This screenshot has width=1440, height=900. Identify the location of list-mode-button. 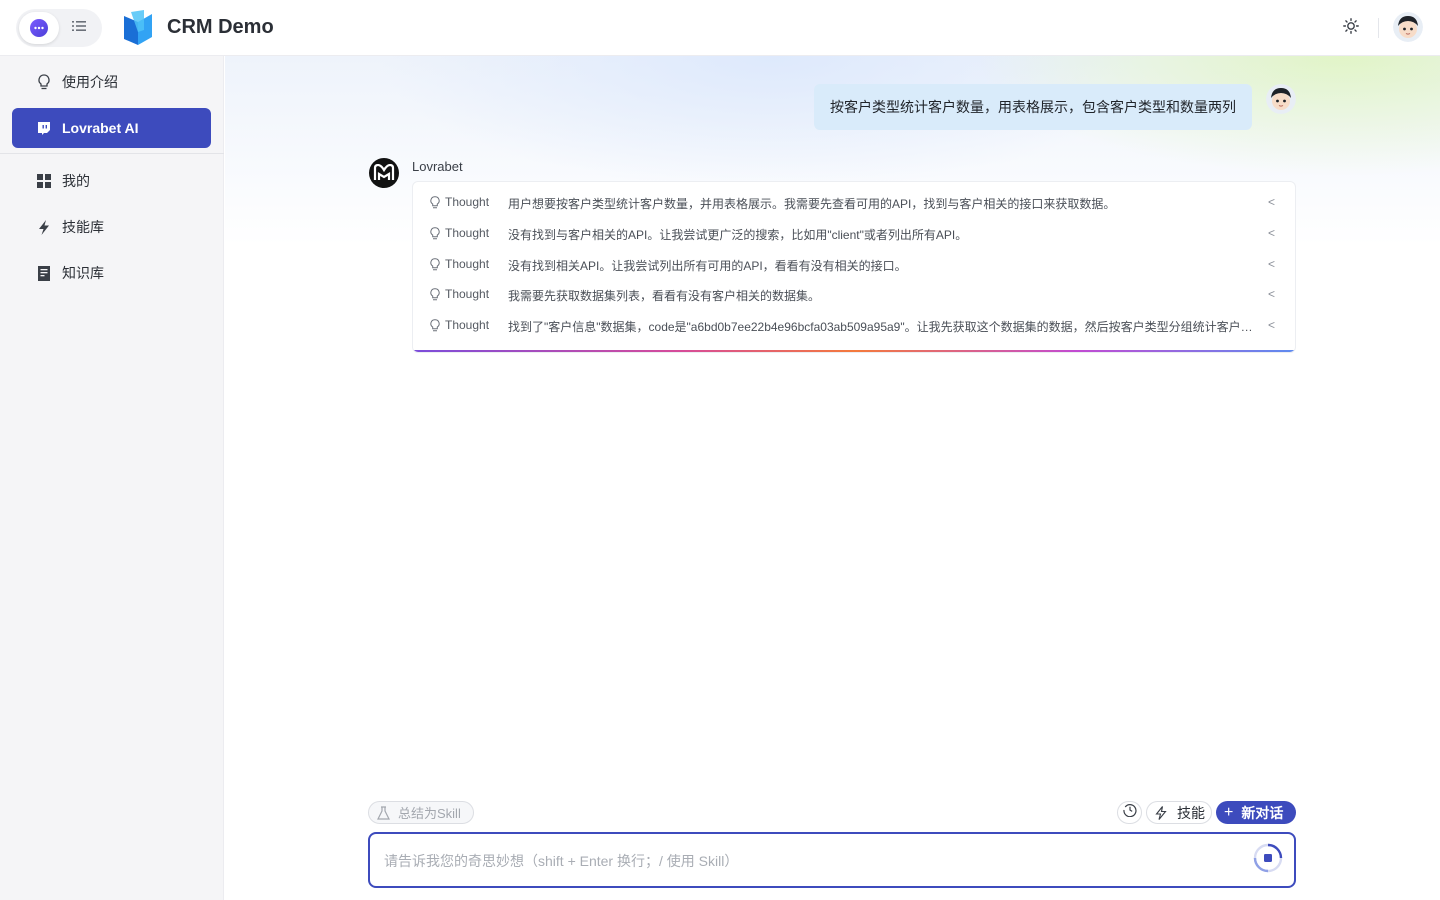
(79, 28).